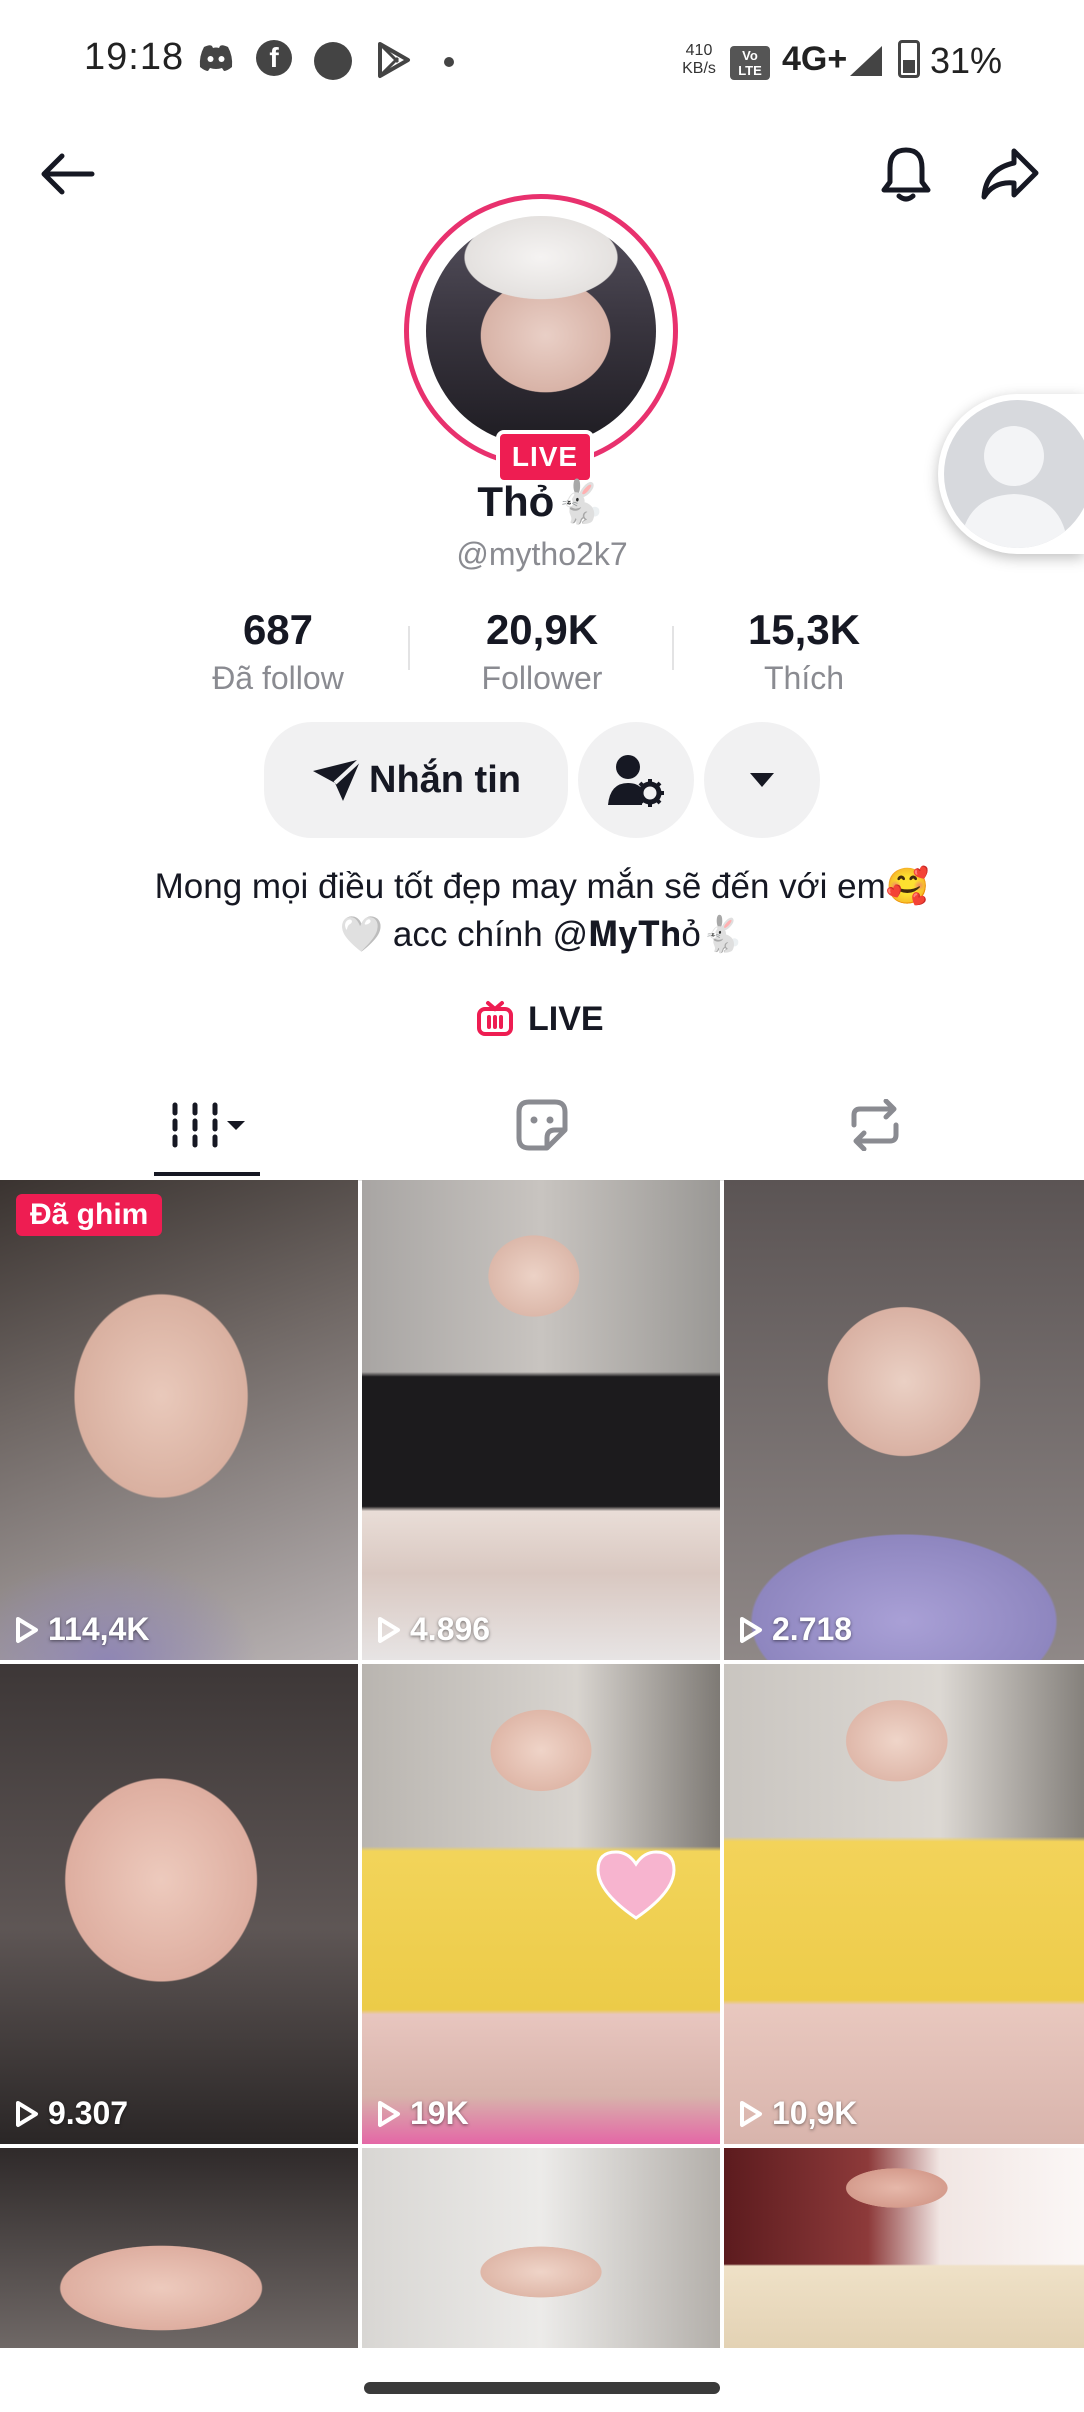 The height and width of the screenshot is (2412, 1084). What do you see at coordinates (542, 62) in the screenshot?
I see `status-bar: 19:18 f 410 KB/s Vo LTE 4G+ 31%` at bounding box center [542, 62].